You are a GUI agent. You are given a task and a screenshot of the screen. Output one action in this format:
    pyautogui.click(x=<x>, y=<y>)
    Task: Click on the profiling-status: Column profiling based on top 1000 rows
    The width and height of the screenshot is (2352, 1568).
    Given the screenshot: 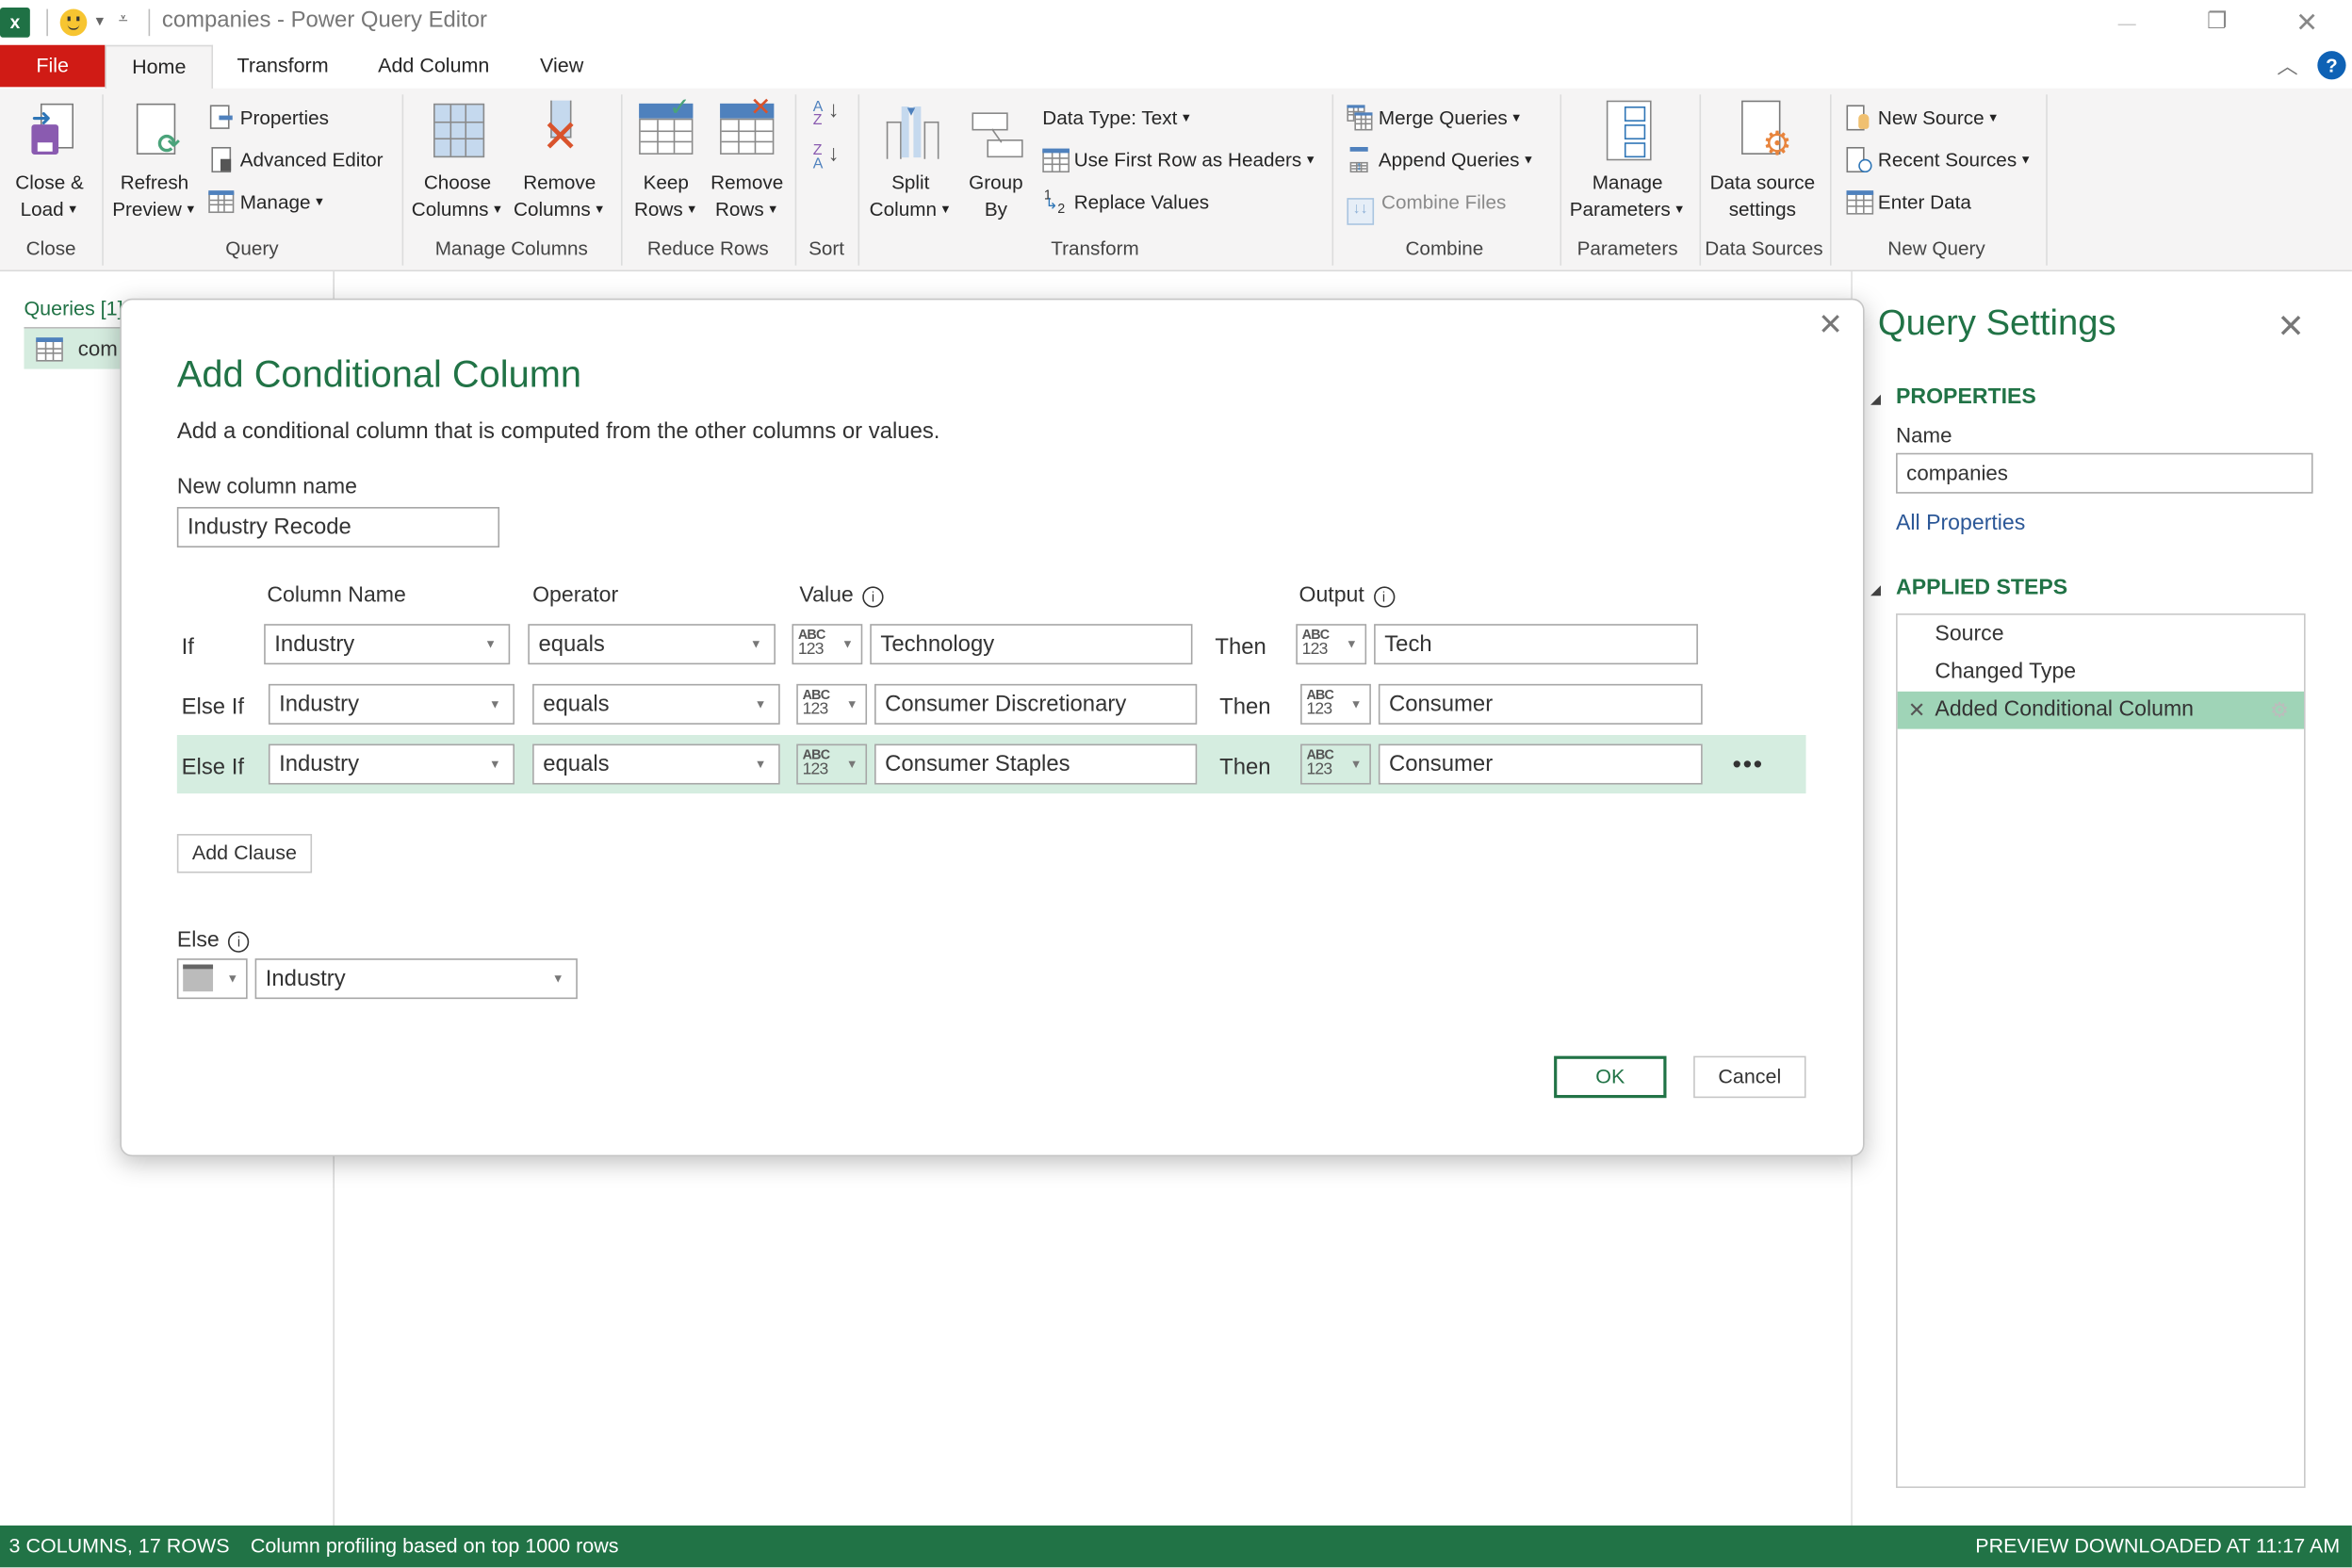 What is the action you would take?
    pyautogui.click(x=435, y=1547)
    